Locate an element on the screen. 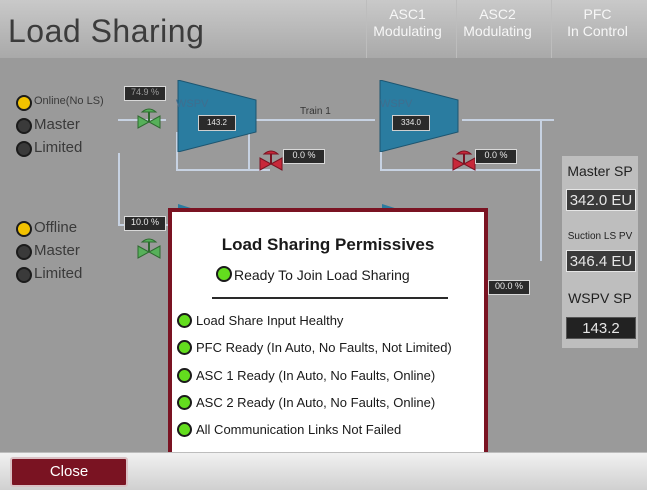  train1-online-indicator: Online(No LS) is located at coordinates (67, 103).